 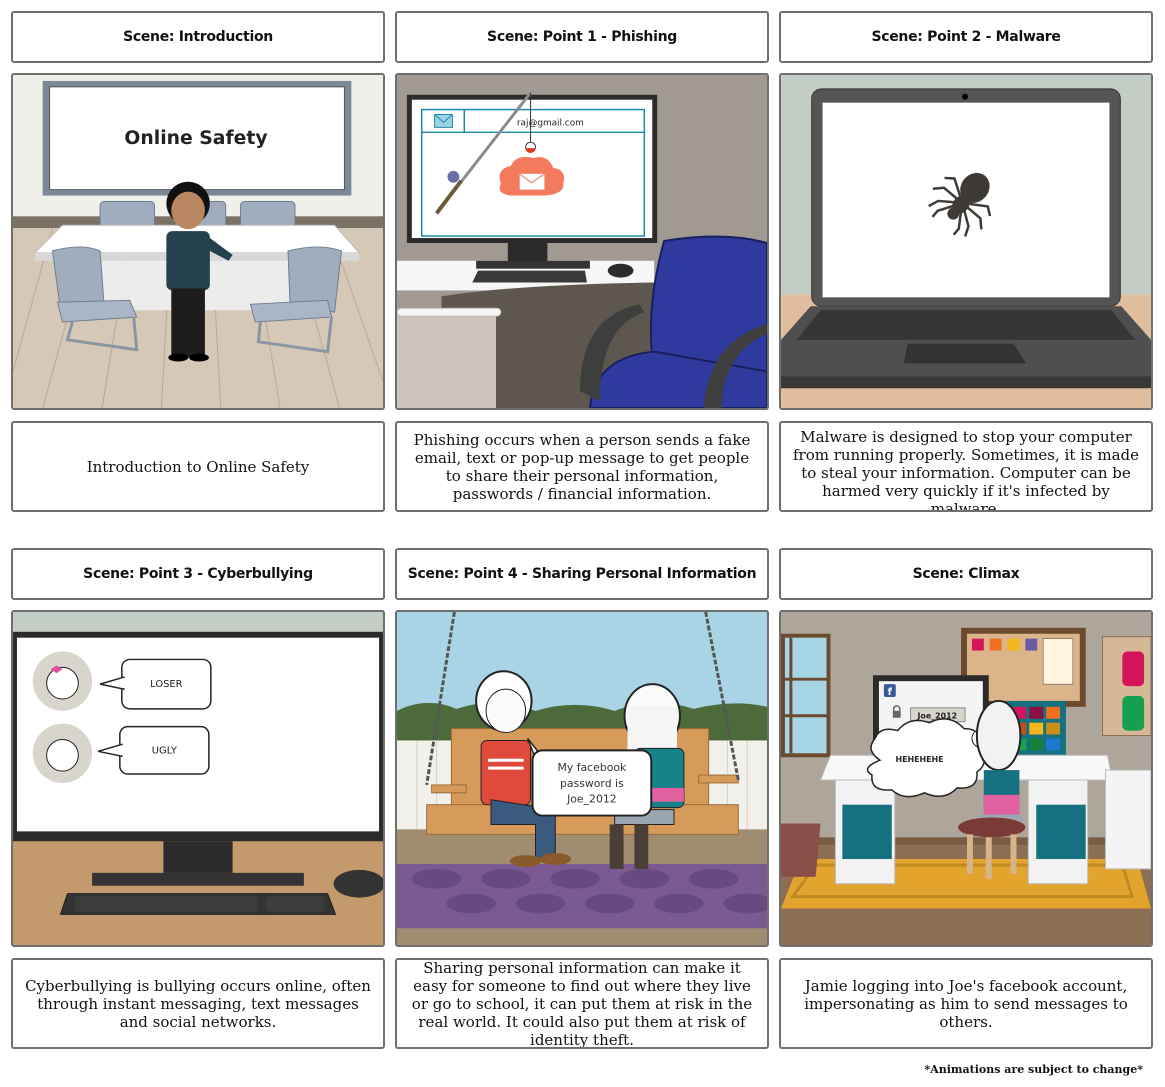 What do you see at coordinates (582, 37) in the screenshot?
I see `scene-title-phishing: Scene: Point 1 - Phishing` at bounding box center [582, 37].